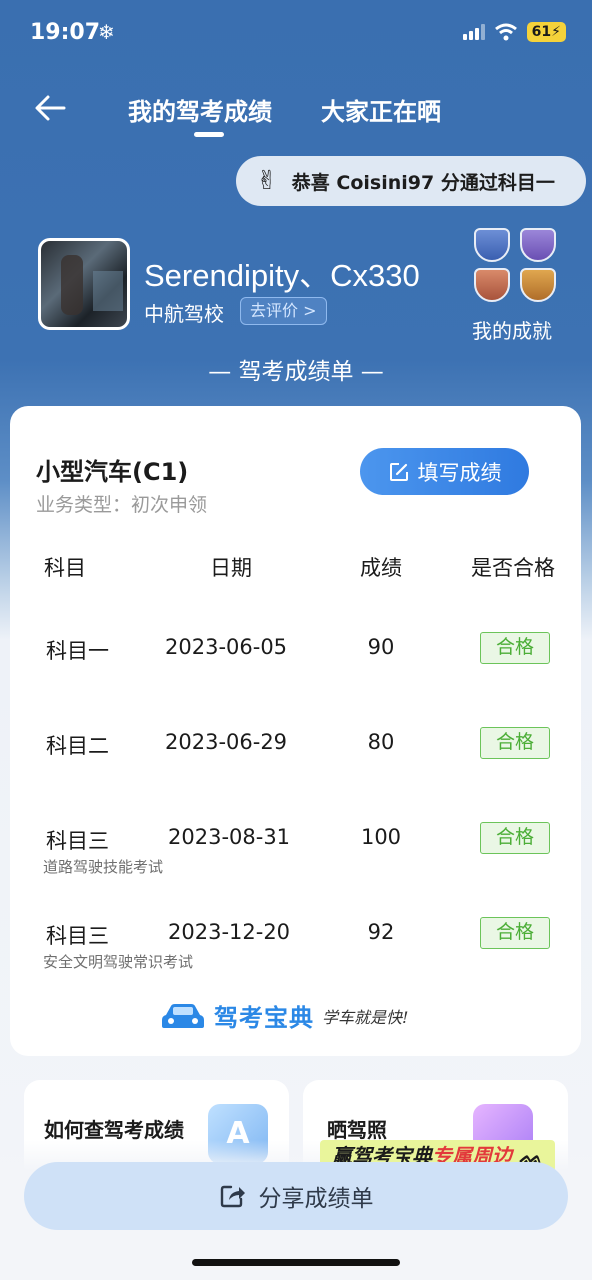 The height and width of the screenshot is (1280, 592). Describe the element at coordinates (50, 108) in the screenshot. I see `back-arrow-icon` at that location.